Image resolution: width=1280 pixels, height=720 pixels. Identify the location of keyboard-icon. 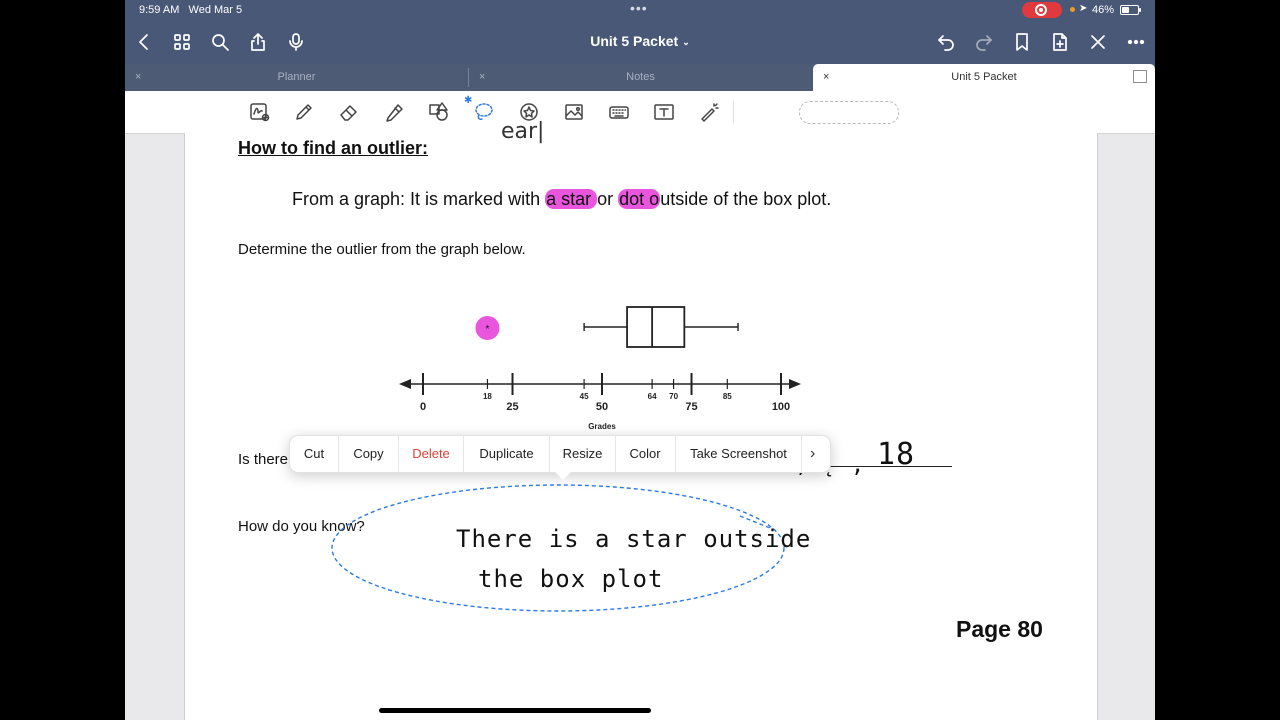
(619, 112).